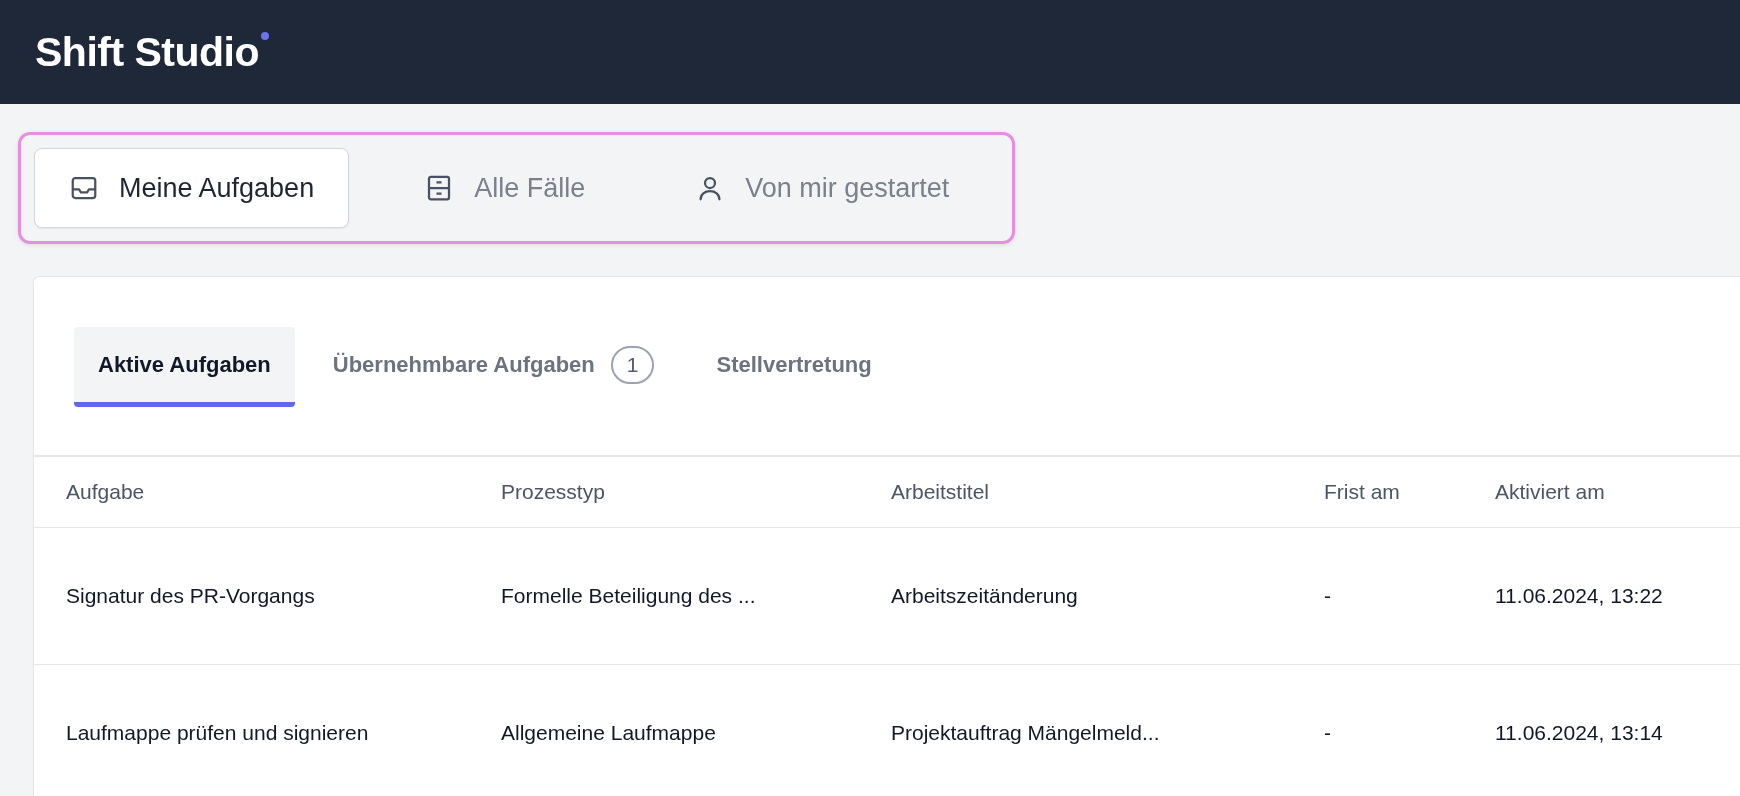 The width and height of the screenshot is (1740, 796). Describe the element at coordinates (192, 188) in the screenshot. I see `view-tab: Meine Aufgaben` at that location.